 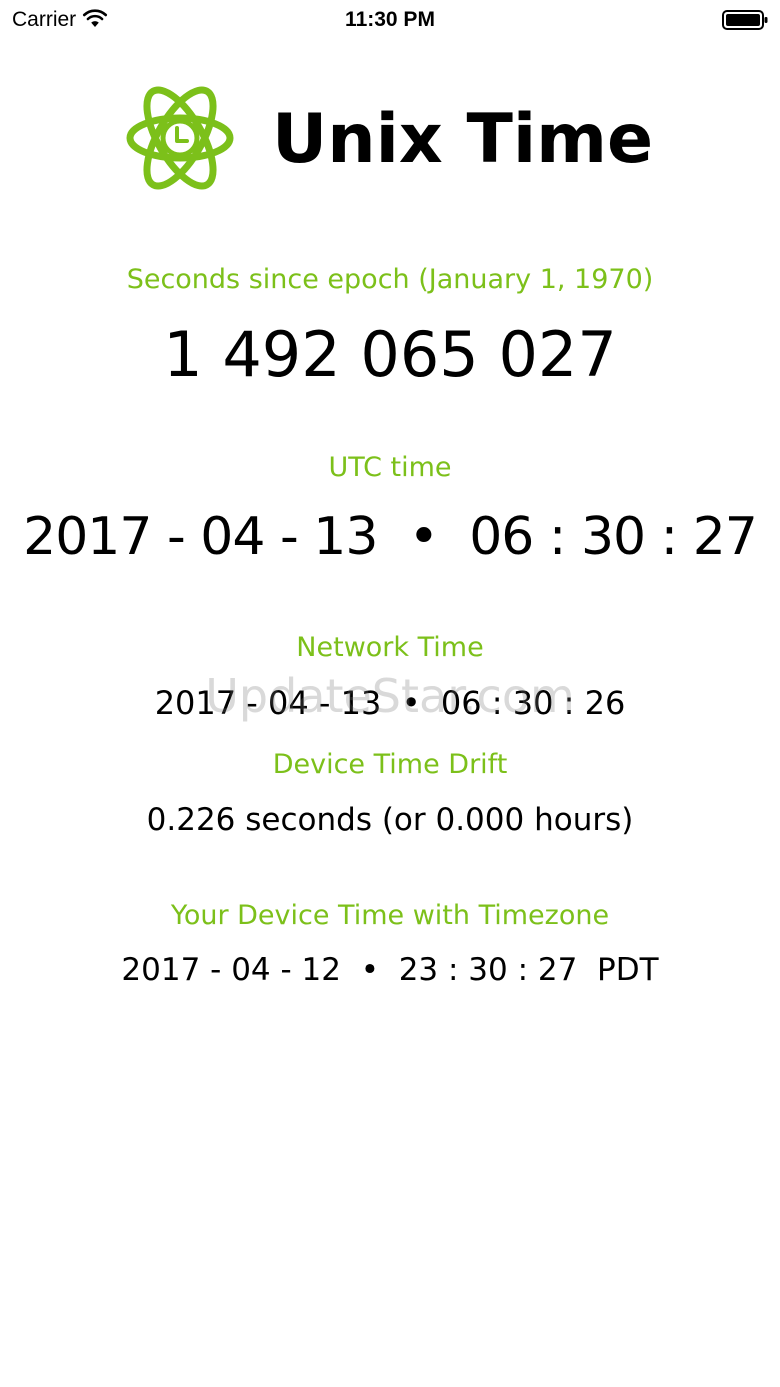 I want to click on network-time-label: Network Time, so click(x=390, y=647).